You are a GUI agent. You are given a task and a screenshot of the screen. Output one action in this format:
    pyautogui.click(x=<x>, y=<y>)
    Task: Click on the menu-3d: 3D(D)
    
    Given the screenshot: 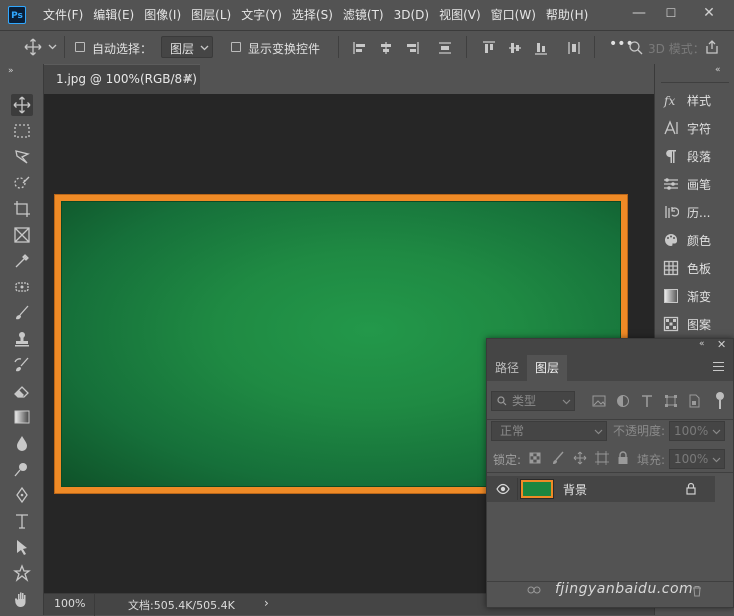 What is the action you would take?
    pyautogui.click(x=411, y=15)
    